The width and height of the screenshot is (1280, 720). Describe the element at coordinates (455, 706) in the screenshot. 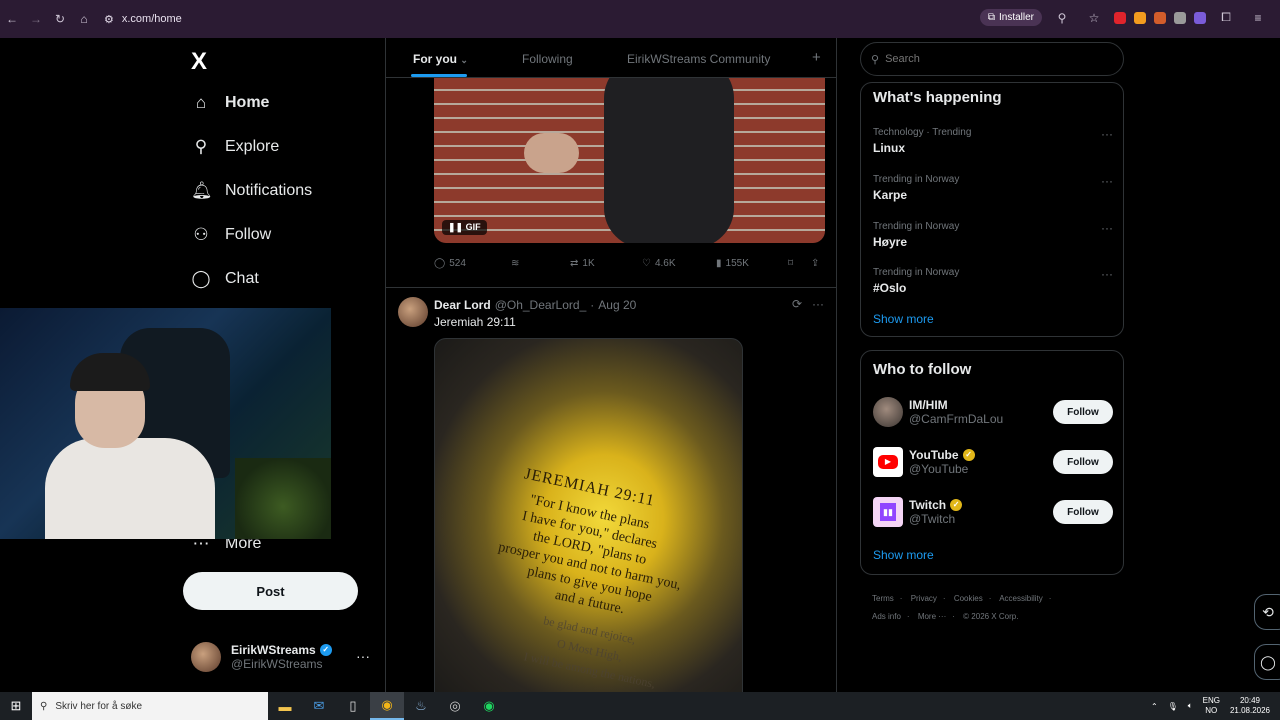

I see `obs-icon: ◎` at that location.